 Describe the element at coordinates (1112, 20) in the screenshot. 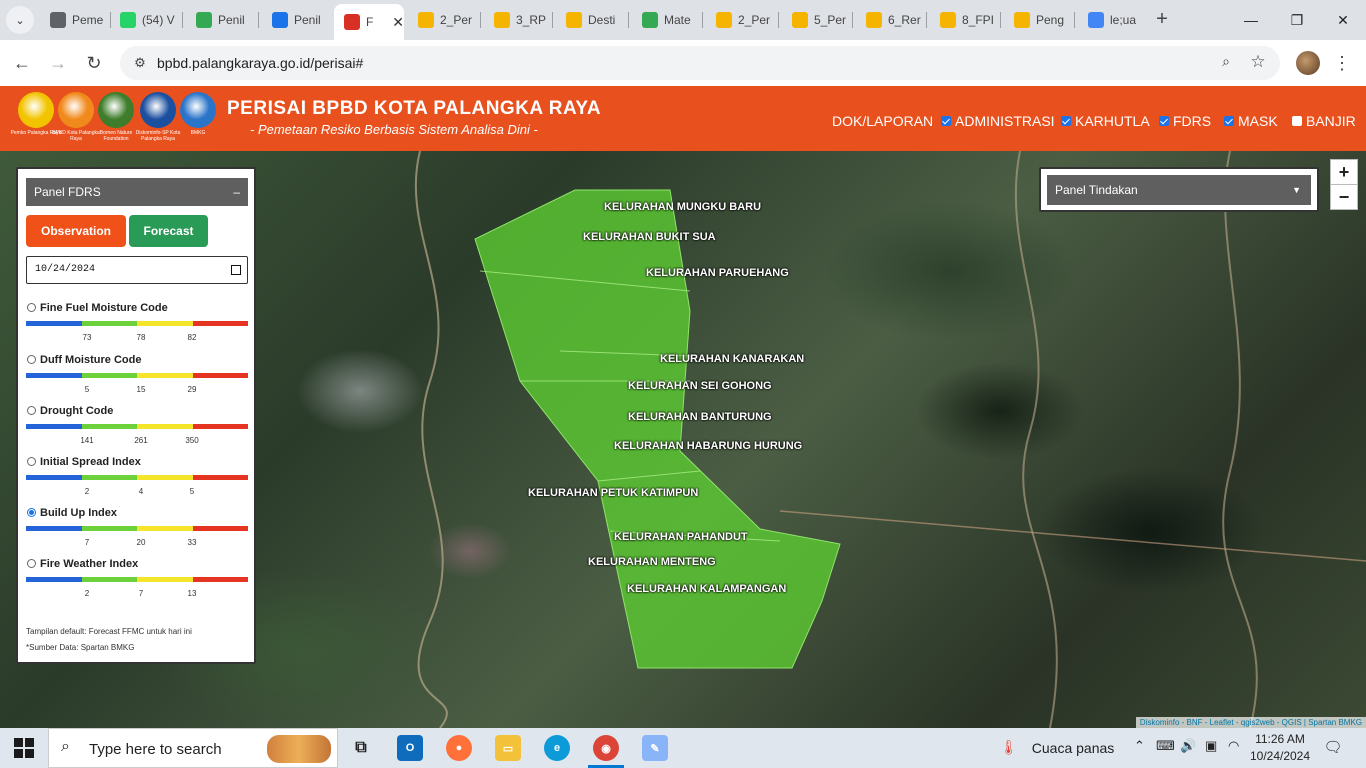

I see `browser-tab: le;ua` at that location.